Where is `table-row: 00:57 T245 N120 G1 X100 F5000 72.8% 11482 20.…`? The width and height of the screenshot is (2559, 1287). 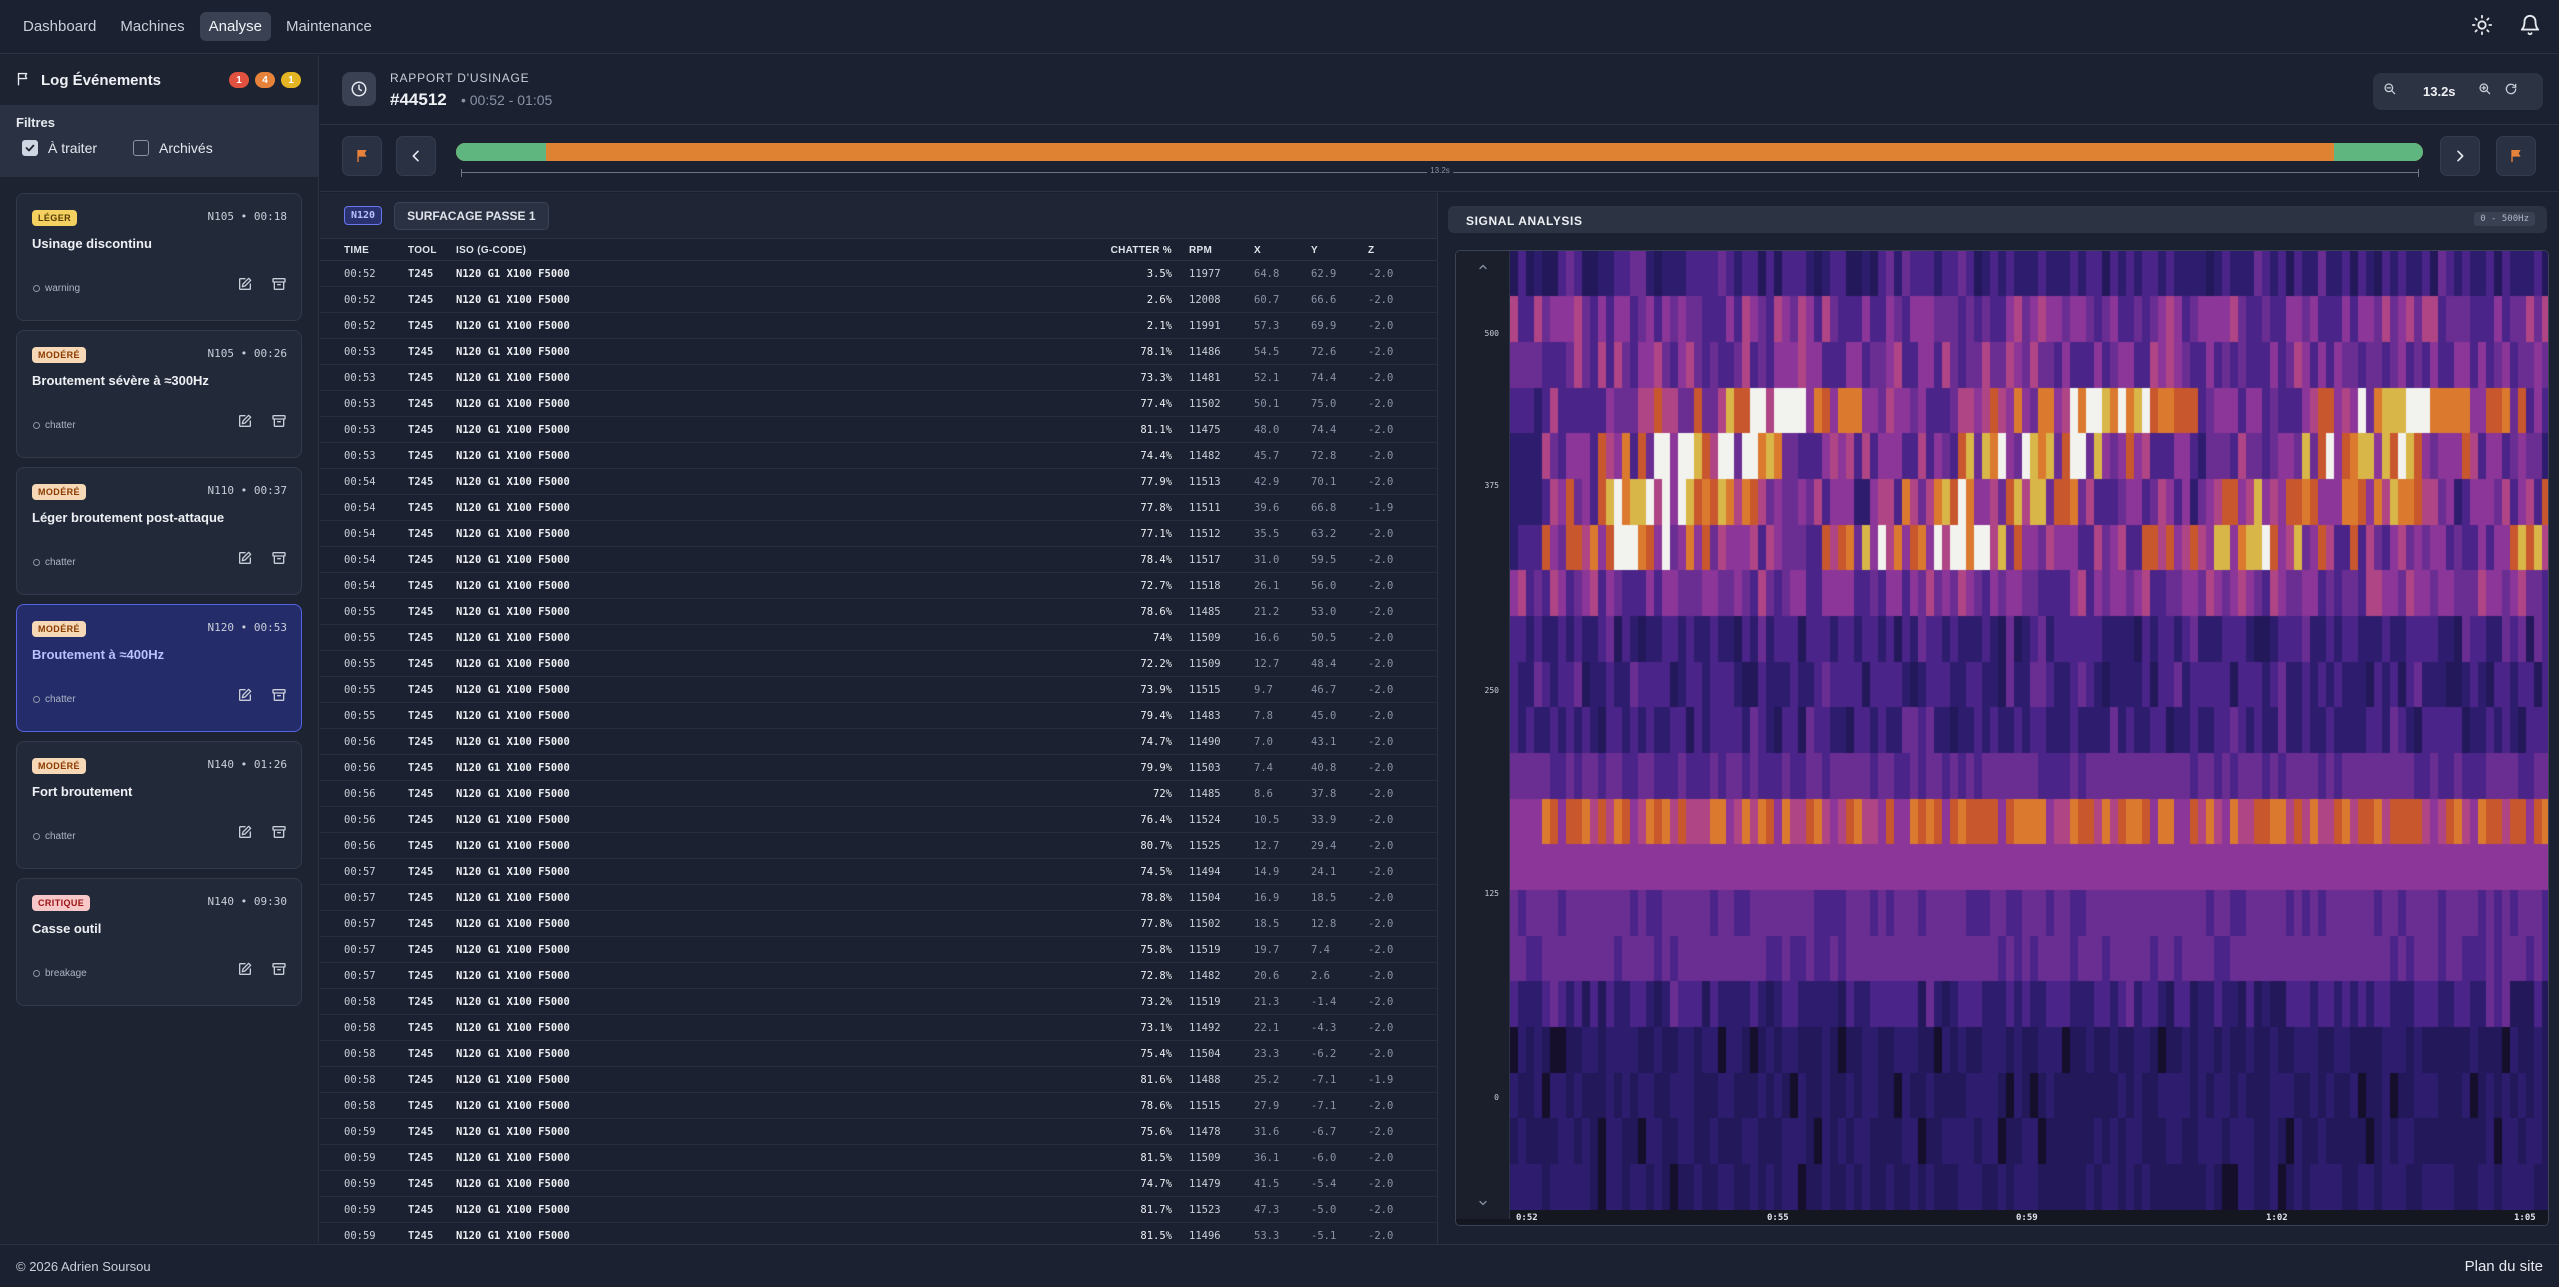 table-row: 00:57 T245 N120 G1 X100 F5000 72.8% 11482 20.… is located at coordinates (878, 976).